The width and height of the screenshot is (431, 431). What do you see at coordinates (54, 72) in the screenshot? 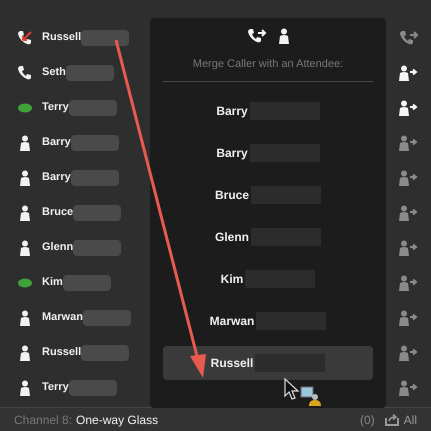
I see `contact-name: Seth` at bounding box center [54, 72].